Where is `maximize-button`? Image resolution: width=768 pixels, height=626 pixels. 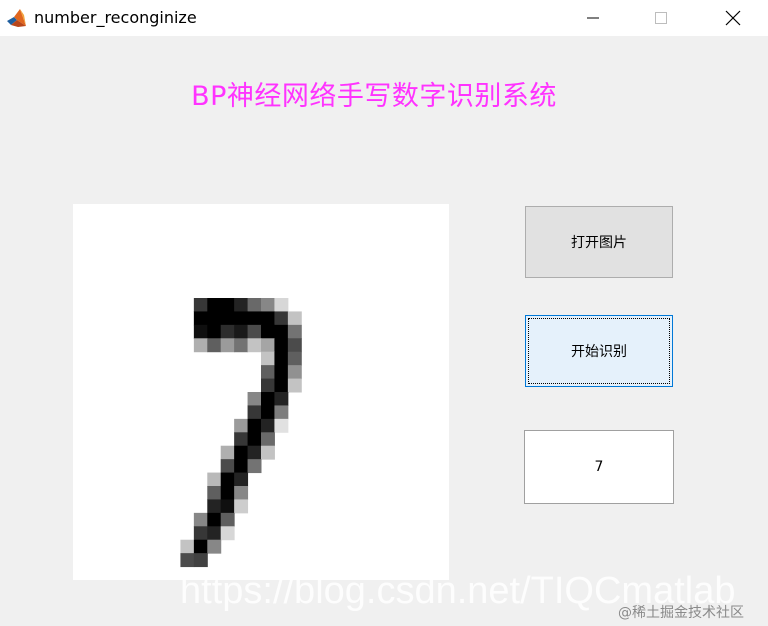
maximize-button is located at coordinates (661, 18).